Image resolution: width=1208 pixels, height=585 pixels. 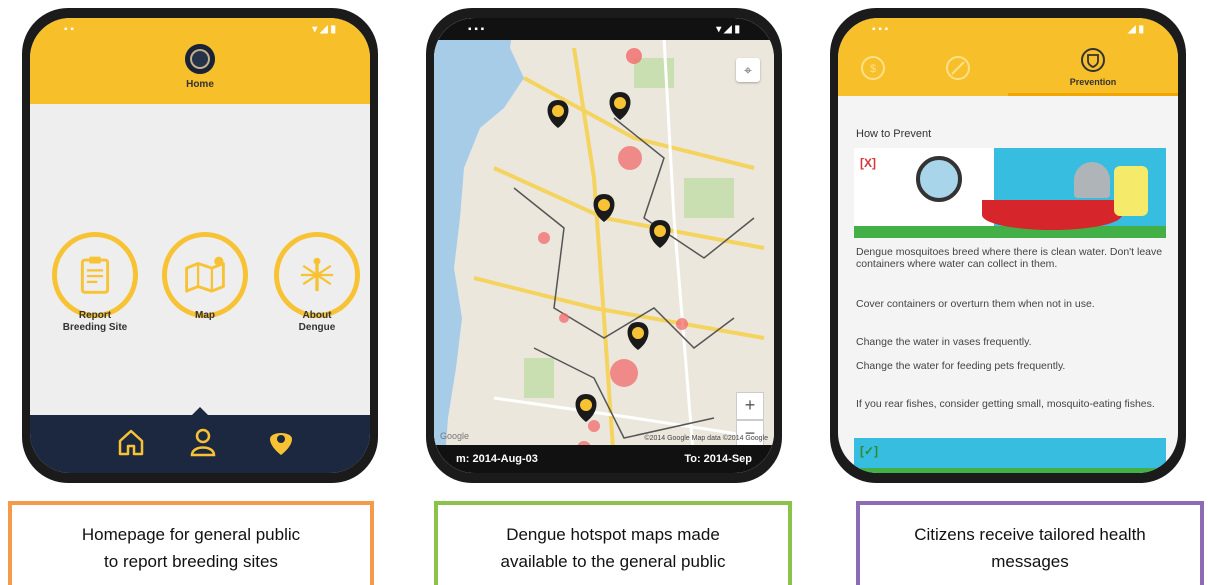 I want to click on basin-icon, so click(x=1052, y=215).